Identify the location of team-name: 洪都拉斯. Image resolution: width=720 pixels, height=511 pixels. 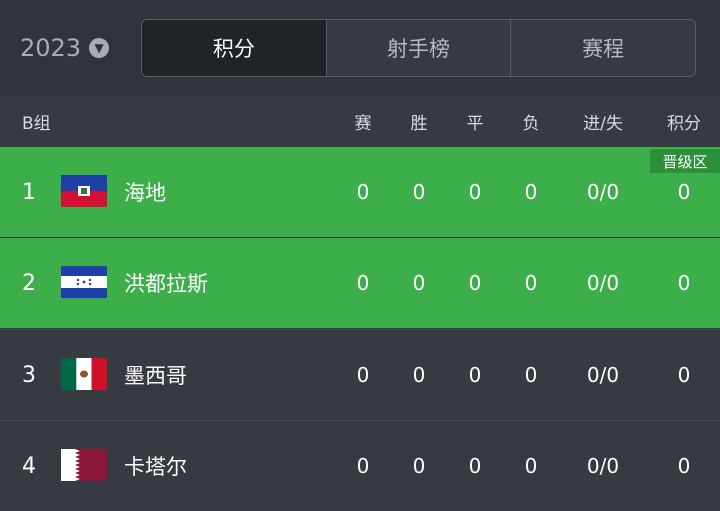
(166, 284).